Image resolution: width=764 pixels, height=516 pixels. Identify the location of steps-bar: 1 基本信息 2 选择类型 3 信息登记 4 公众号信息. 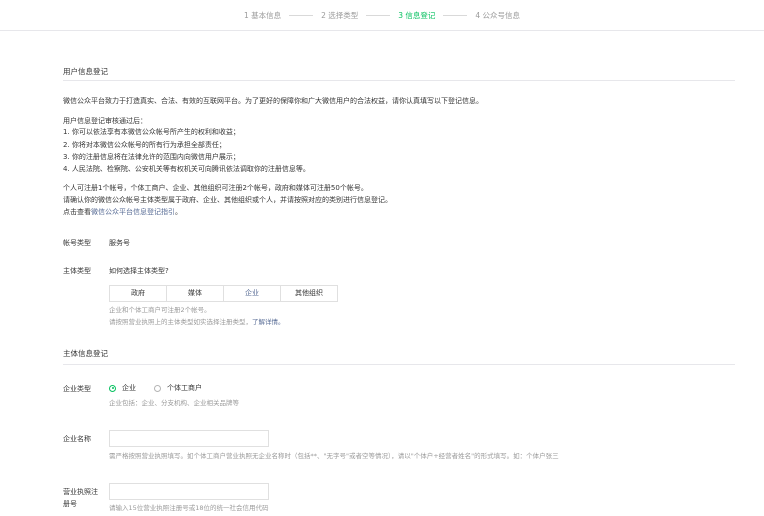
(382, 15).